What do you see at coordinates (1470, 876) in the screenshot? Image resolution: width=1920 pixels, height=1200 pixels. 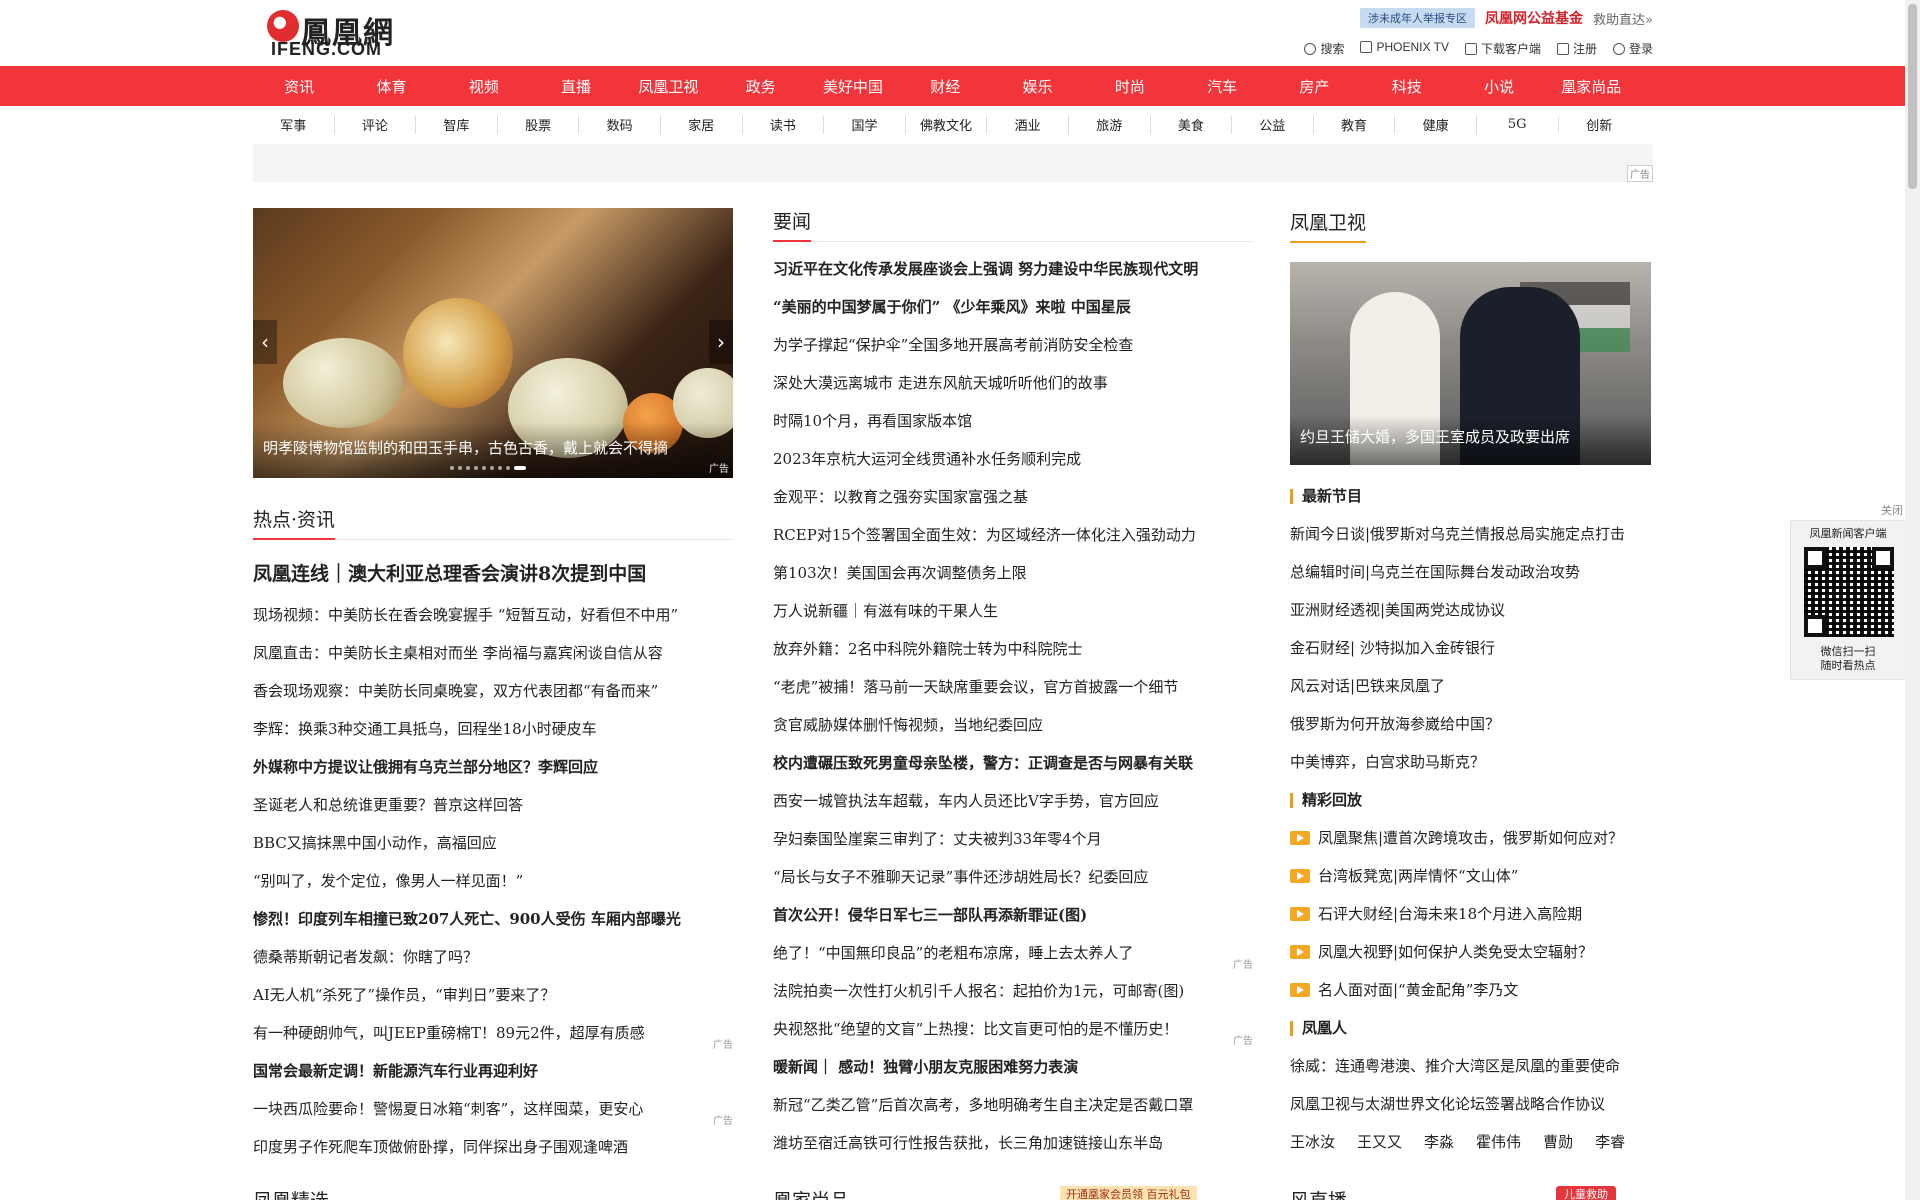 I see `replay-item: 台湾板凳宽|两岸情怀“文山体”` at bounding box center [1470, 876].